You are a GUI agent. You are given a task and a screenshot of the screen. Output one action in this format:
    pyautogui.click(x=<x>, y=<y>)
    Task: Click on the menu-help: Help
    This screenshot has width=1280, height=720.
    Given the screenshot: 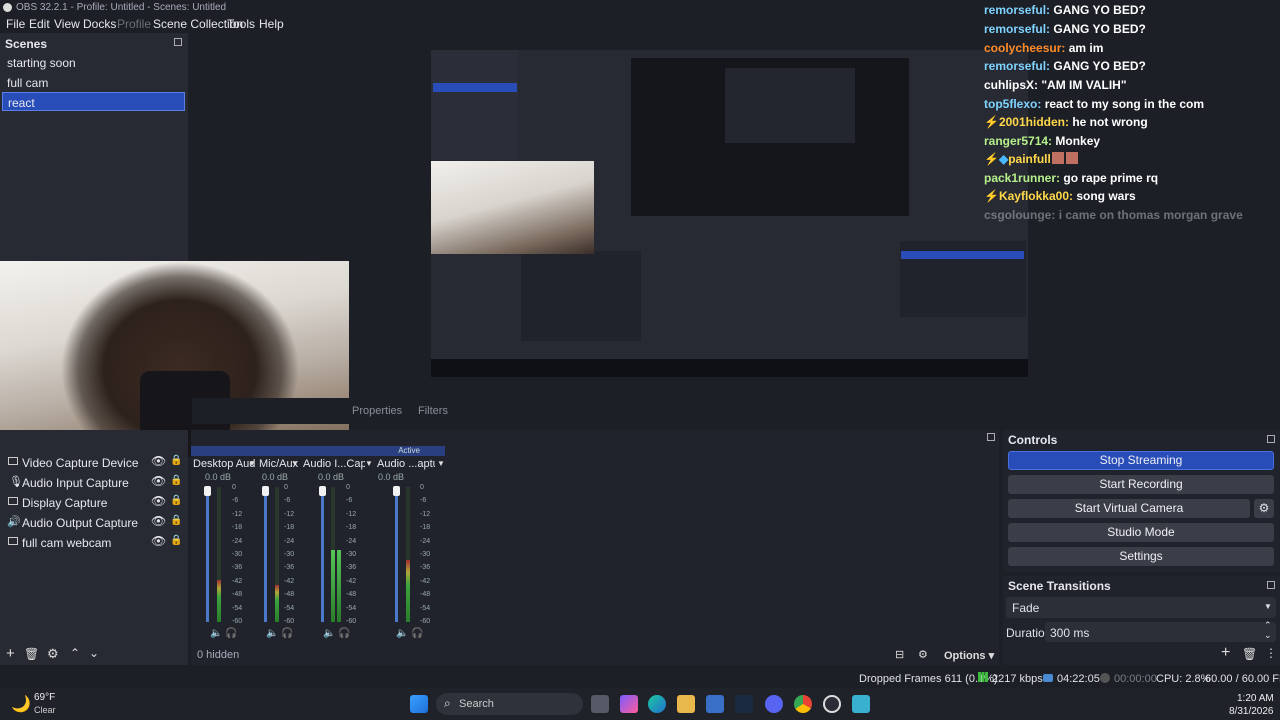 What is the action you would take?
    pyautogui.click(x=271, y=24)
    